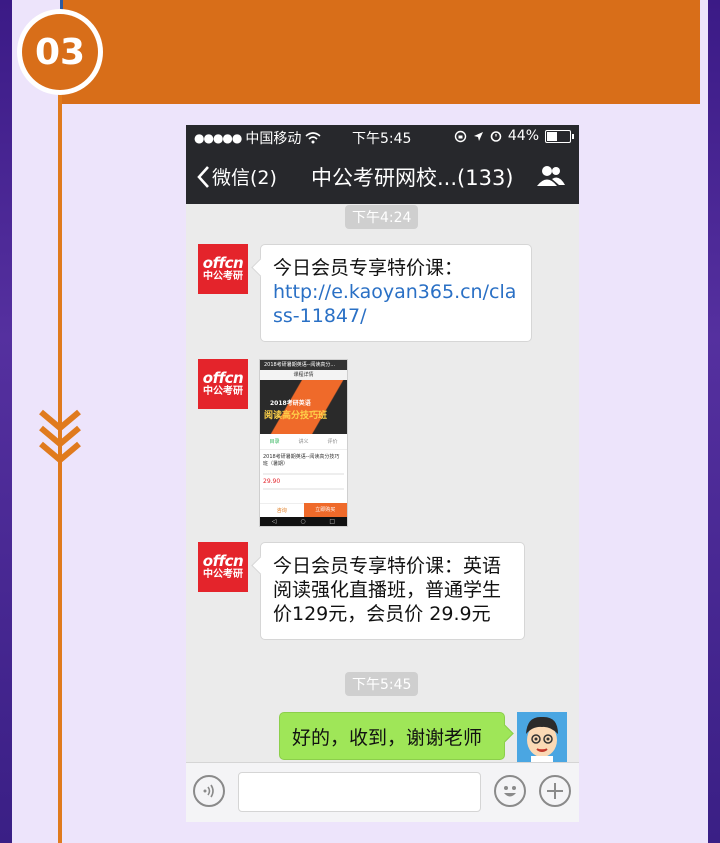 This screenshot has width=720, height=843. Describe the element at coordinates (382, 614) in the screenshot. I see `message-text: 价129元，会员价 29.9元` at that location.